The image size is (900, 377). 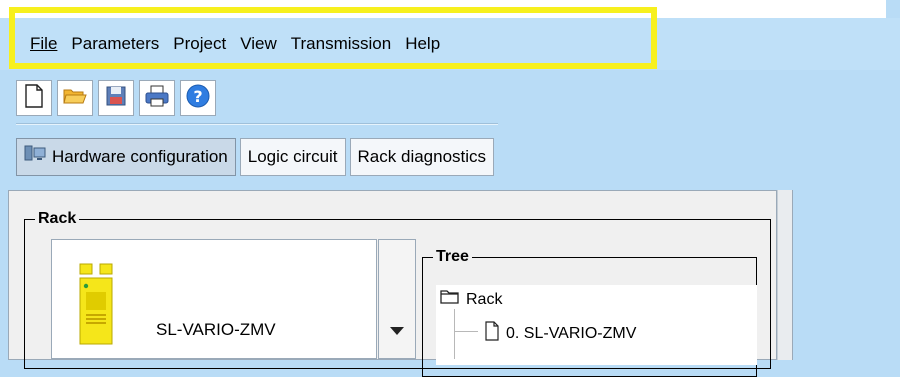 I want to click on title-strip, so click(x=450, y=9).